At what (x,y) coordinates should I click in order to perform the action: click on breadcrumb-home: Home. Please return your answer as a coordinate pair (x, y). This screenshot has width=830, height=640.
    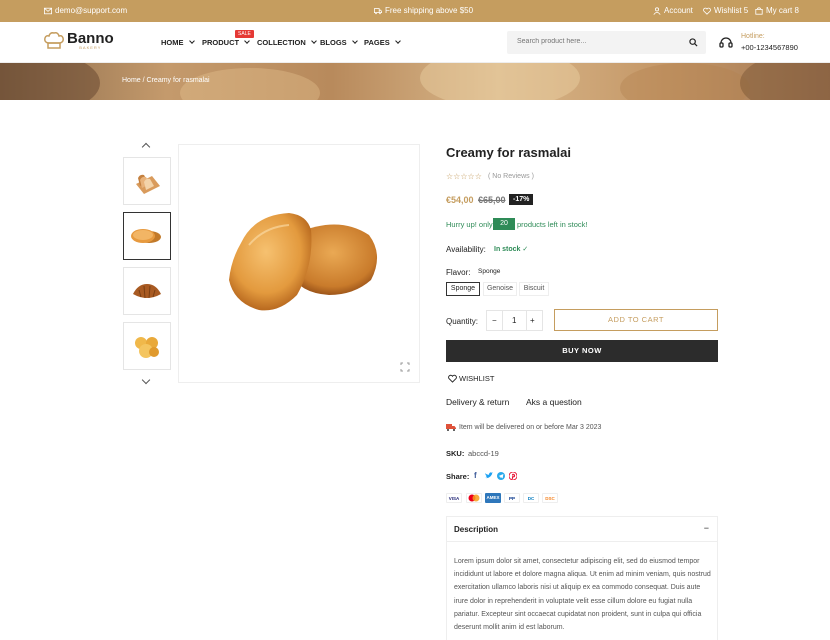
    Looking at the image, I should click on (131, 80).